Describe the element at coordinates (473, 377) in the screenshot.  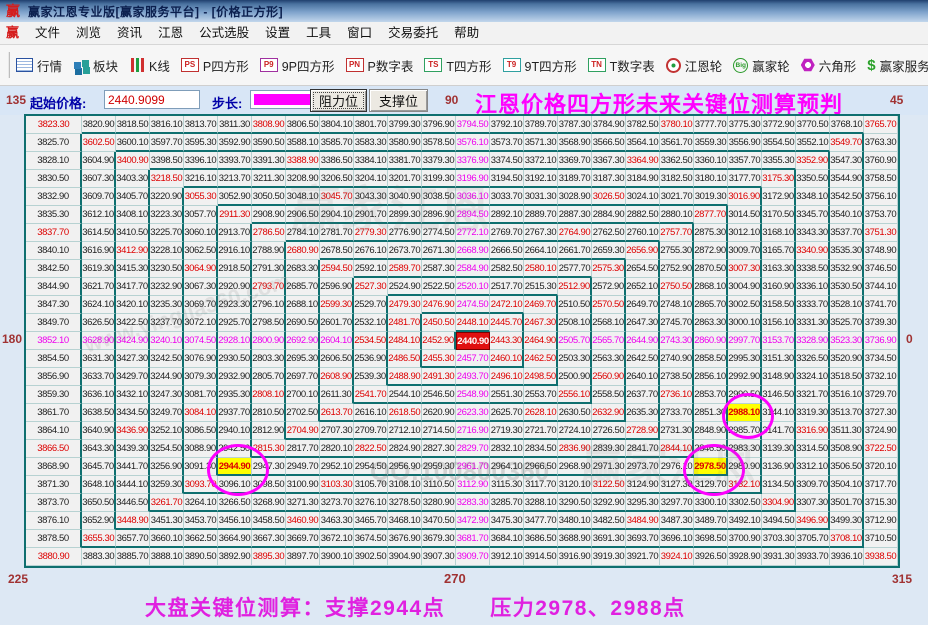
I see `grid-cell: 2493.70` at that location.